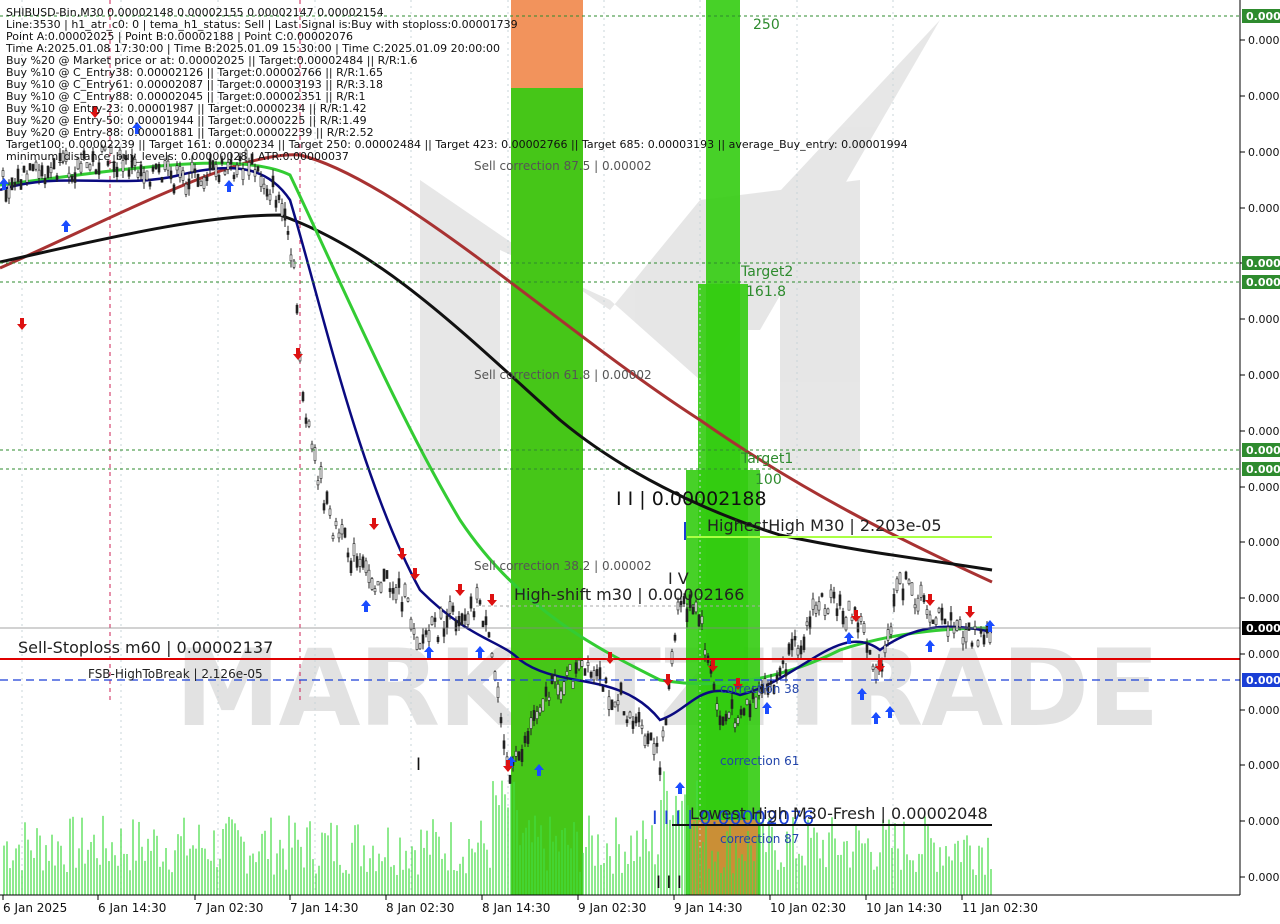  What do you see at coordinates (839, 813) in the screenshot?
I see `lowest-fresh-label: Lowest High M30-Fresh | 0.00002048` at bounding box center [839, 813].